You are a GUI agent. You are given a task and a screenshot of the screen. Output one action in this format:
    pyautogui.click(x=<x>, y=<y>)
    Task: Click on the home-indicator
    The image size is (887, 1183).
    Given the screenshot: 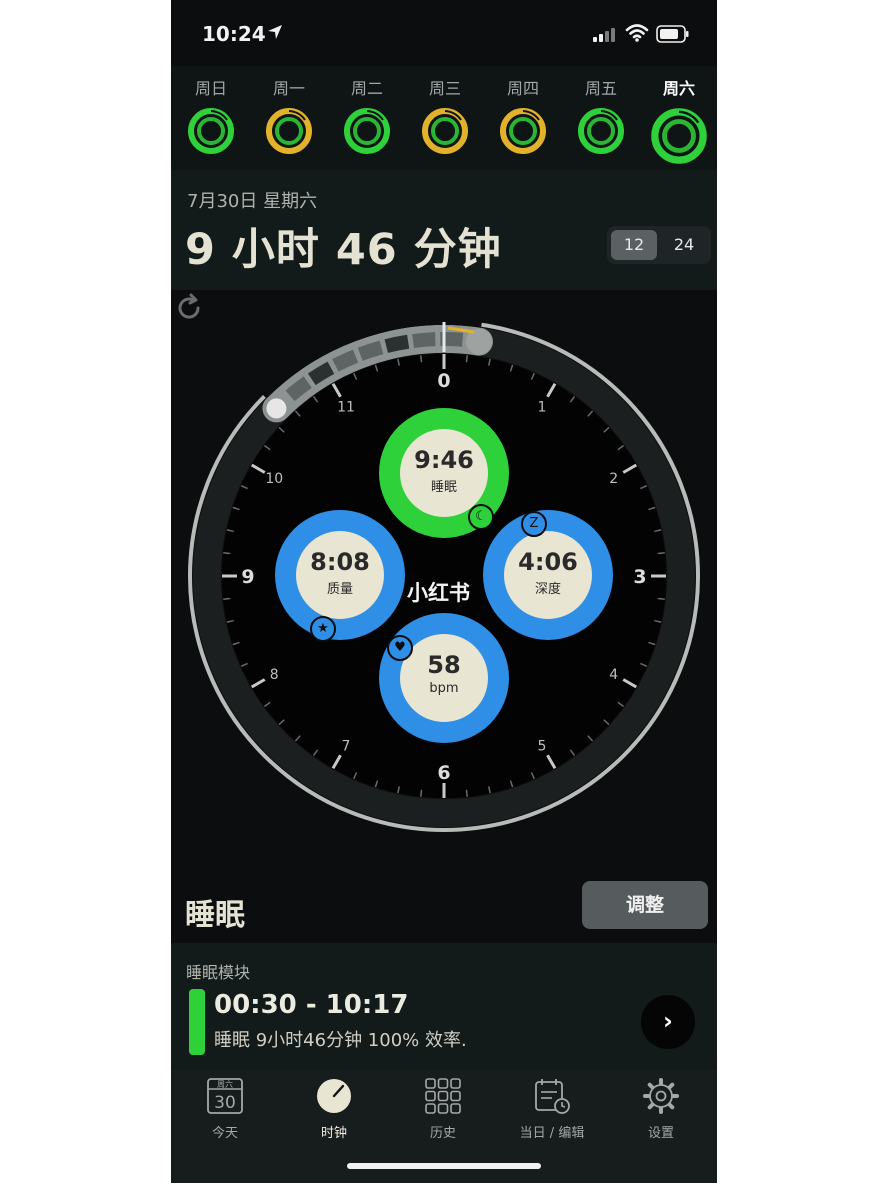 What is the action you would take?
    pyautogui.click(x=444, y=1166)
    